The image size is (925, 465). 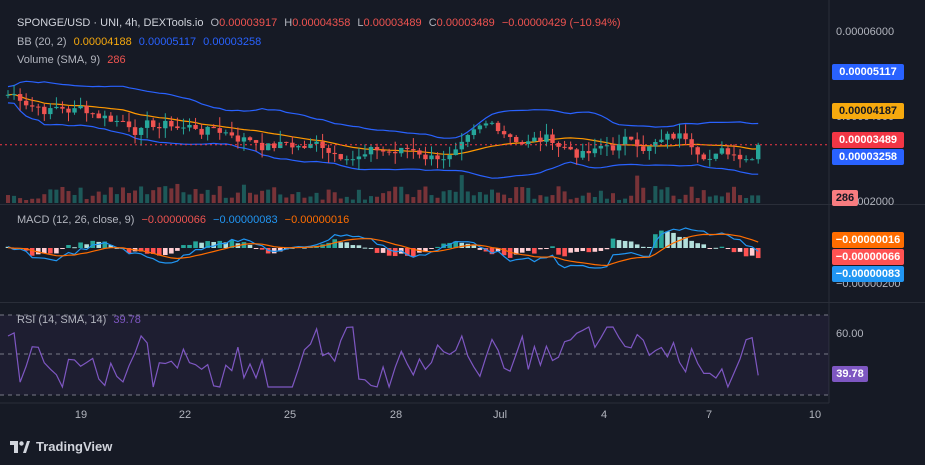 What do you see at coordinates (815, 415) in the screenshot?
I see `date-label: 10` at bounding box center [815, 415].